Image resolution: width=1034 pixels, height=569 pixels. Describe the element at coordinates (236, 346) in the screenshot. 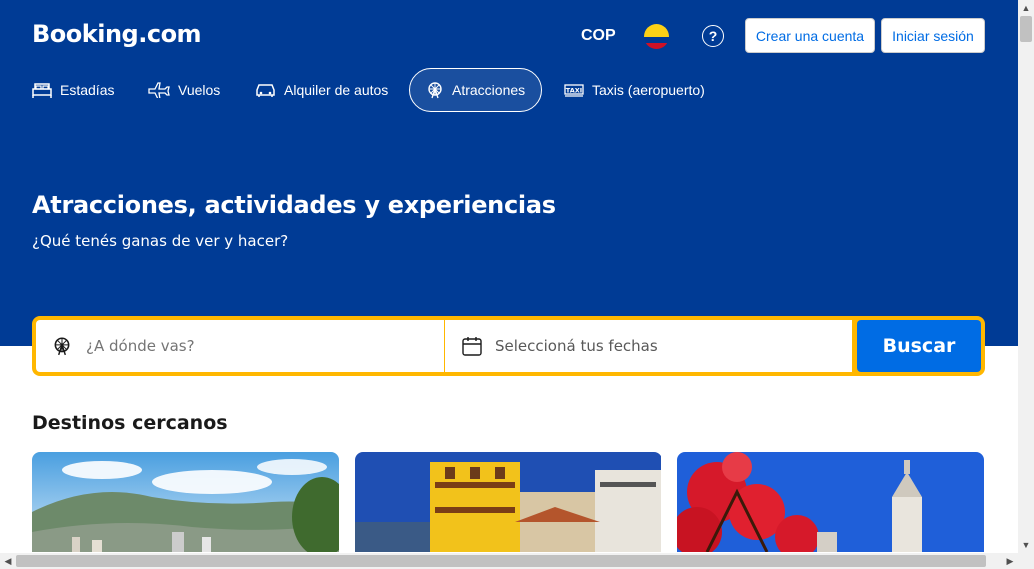

I see `destination-input` at that location.